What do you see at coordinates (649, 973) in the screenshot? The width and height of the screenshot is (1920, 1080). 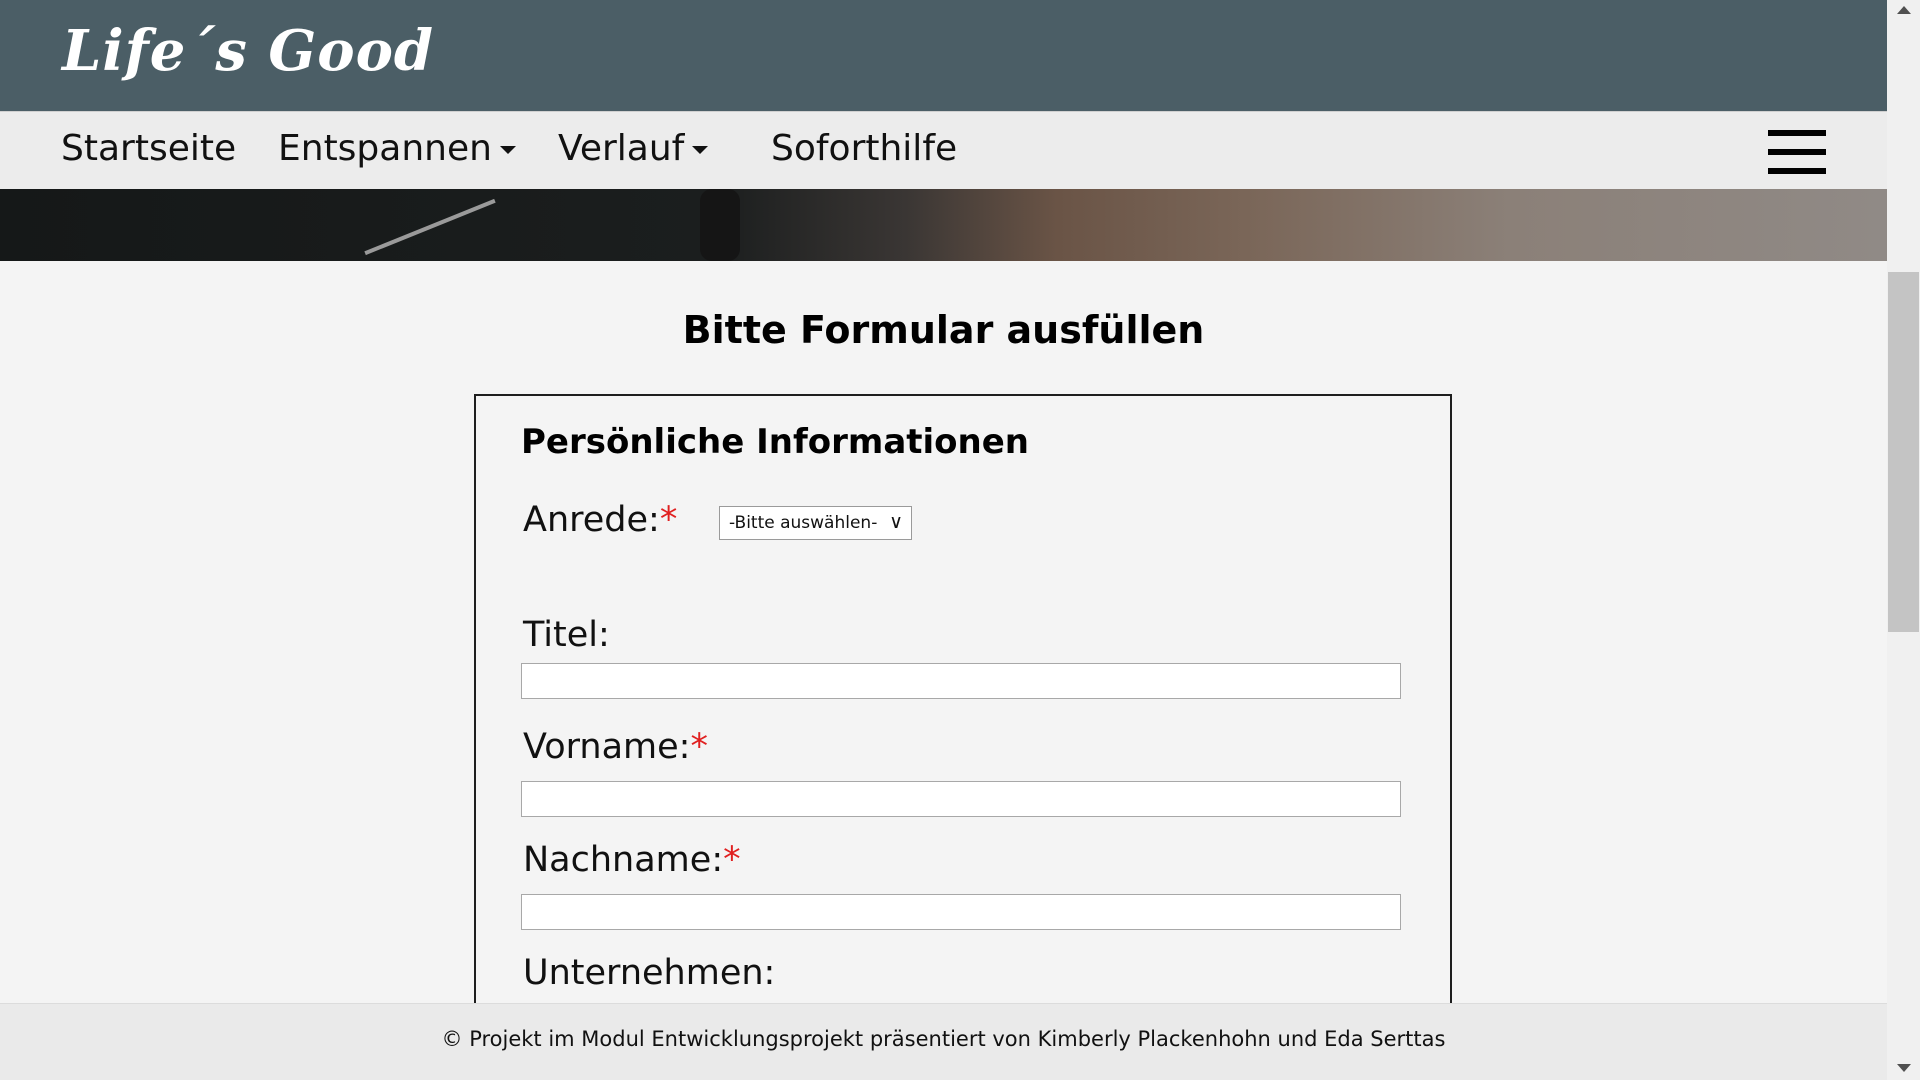 I see `unternehmen-label: Unternehmen:` at bounding box center [649, 973].